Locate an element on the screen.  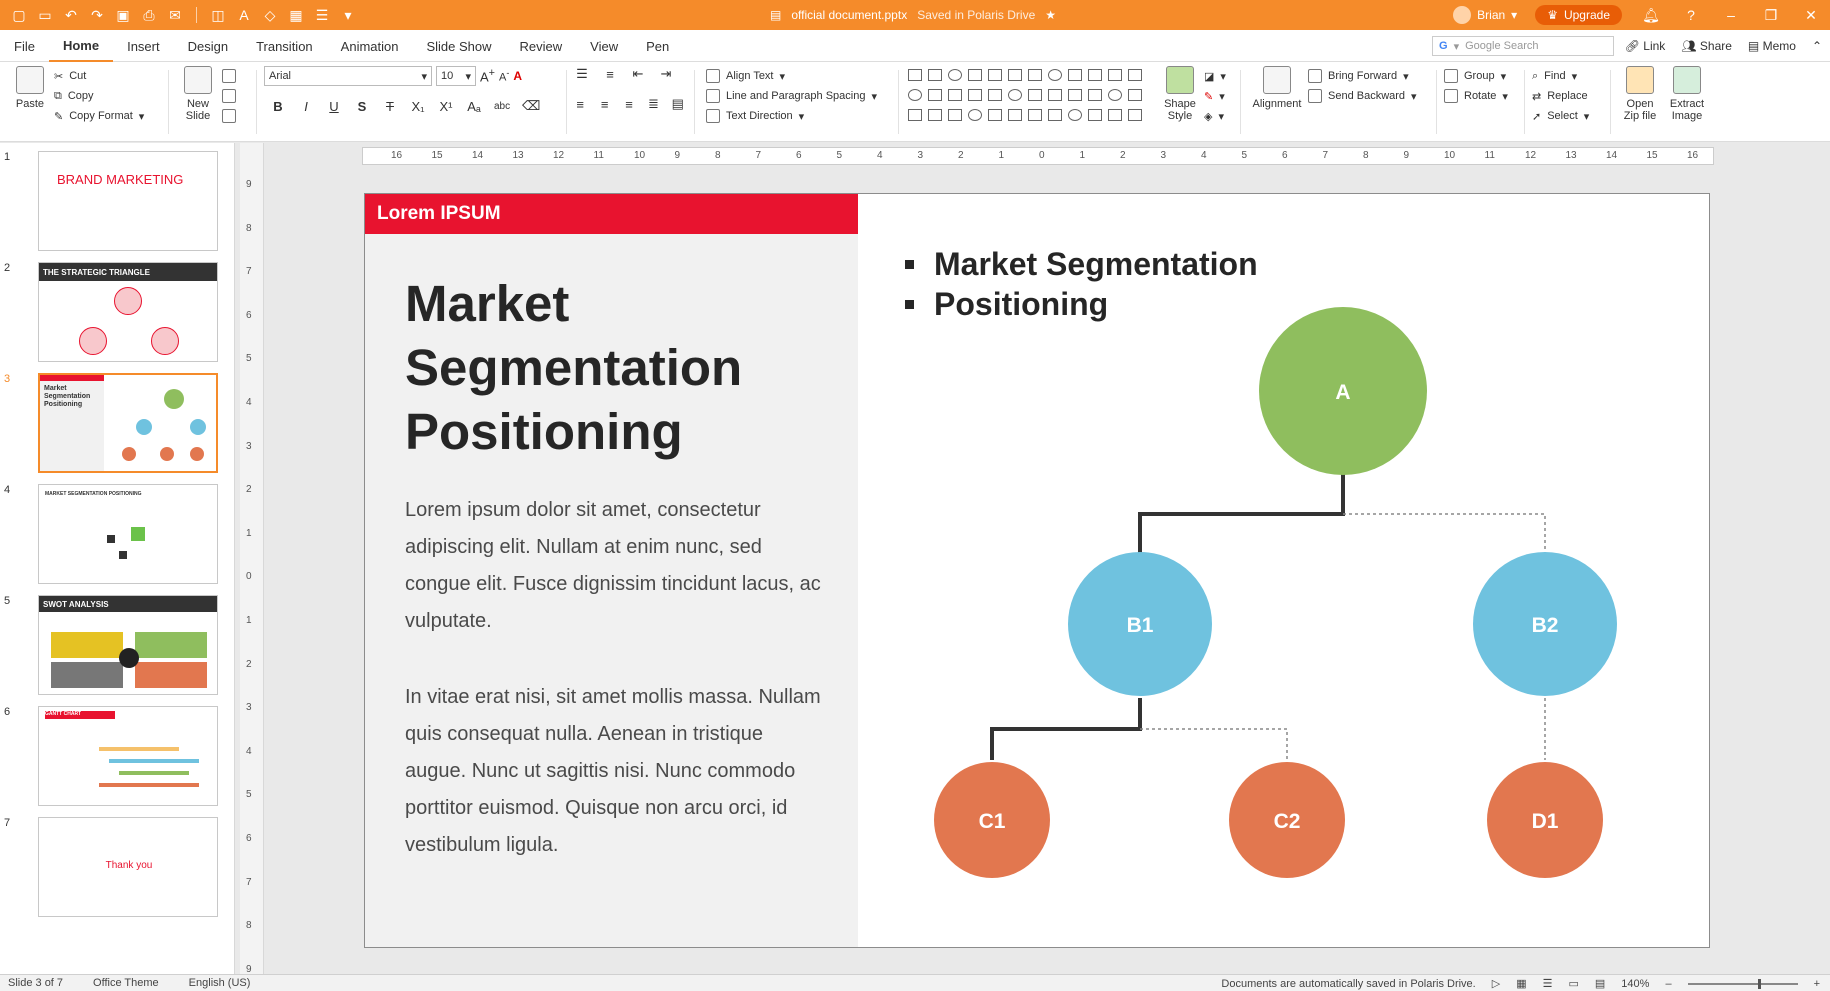
send-backward-button: Send Backward ▾ is located at coordinates (1368, 96).